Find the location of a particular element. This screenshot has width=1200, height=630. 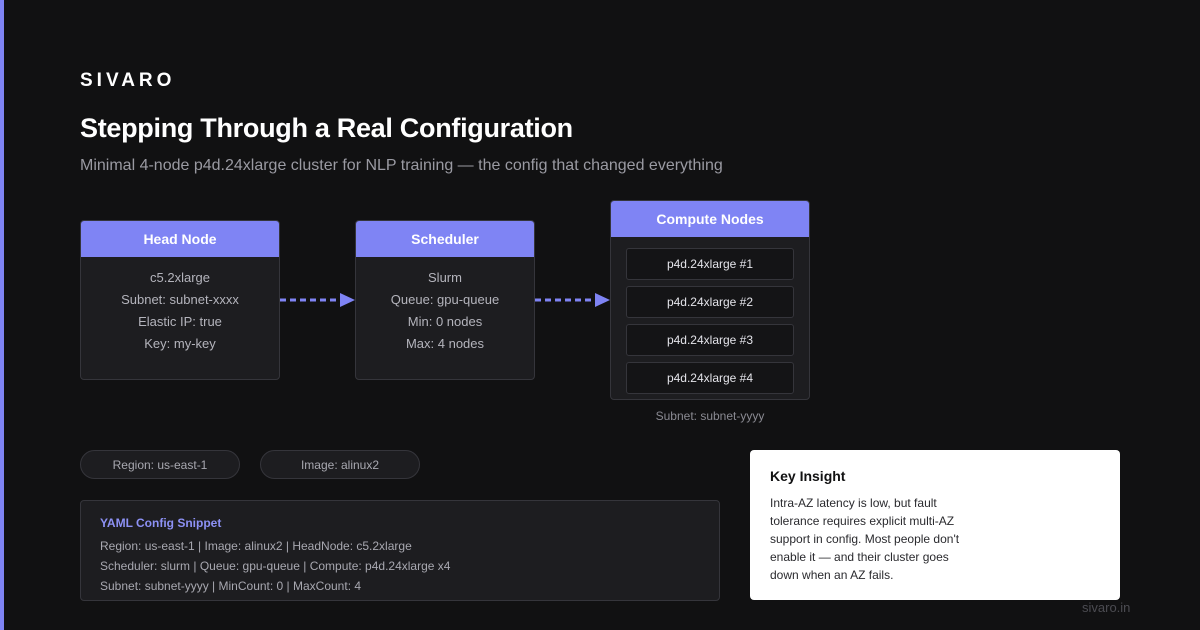

yaml-title: YAML Config Snippet is located at coordinates (161, 523).